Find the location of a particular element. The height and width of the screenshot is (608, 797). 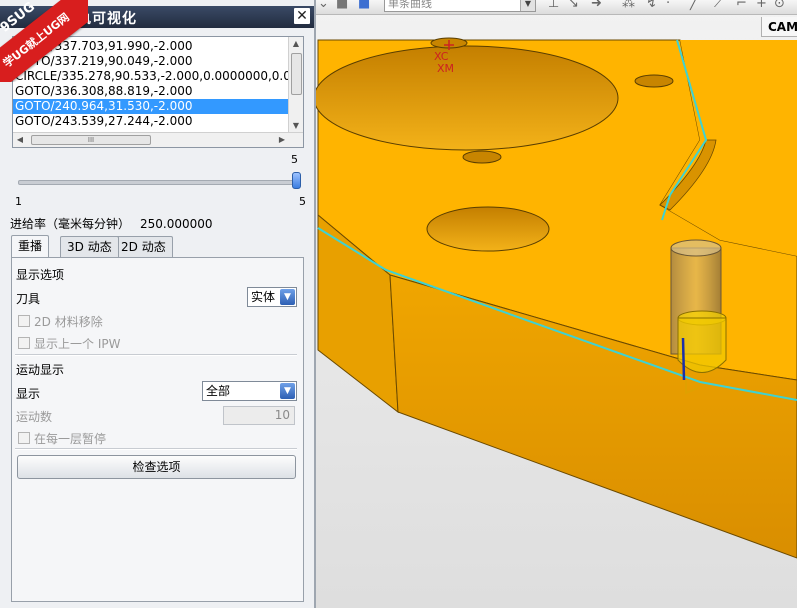

chk-2d-material-removal is located at coordinates (24, 321).